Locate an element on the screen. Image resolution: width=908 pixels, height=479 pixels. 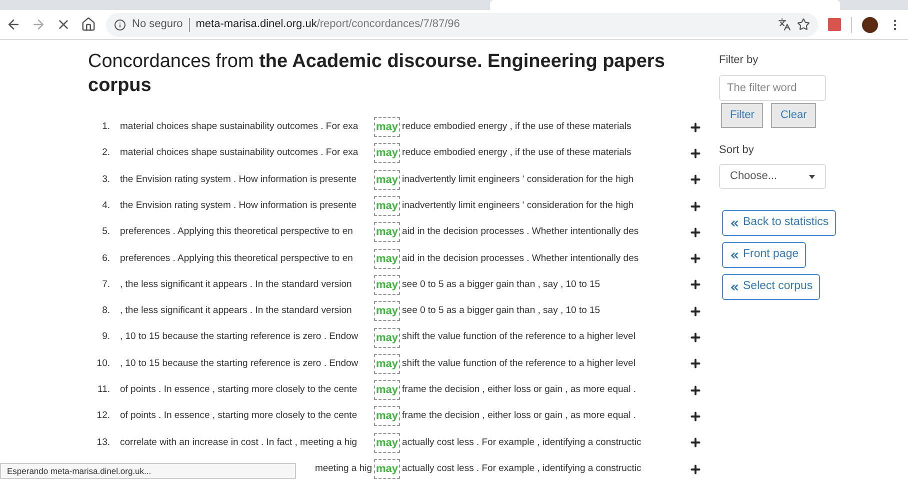
nav-link-button: Select corpus is located at coordinates (771, 287).